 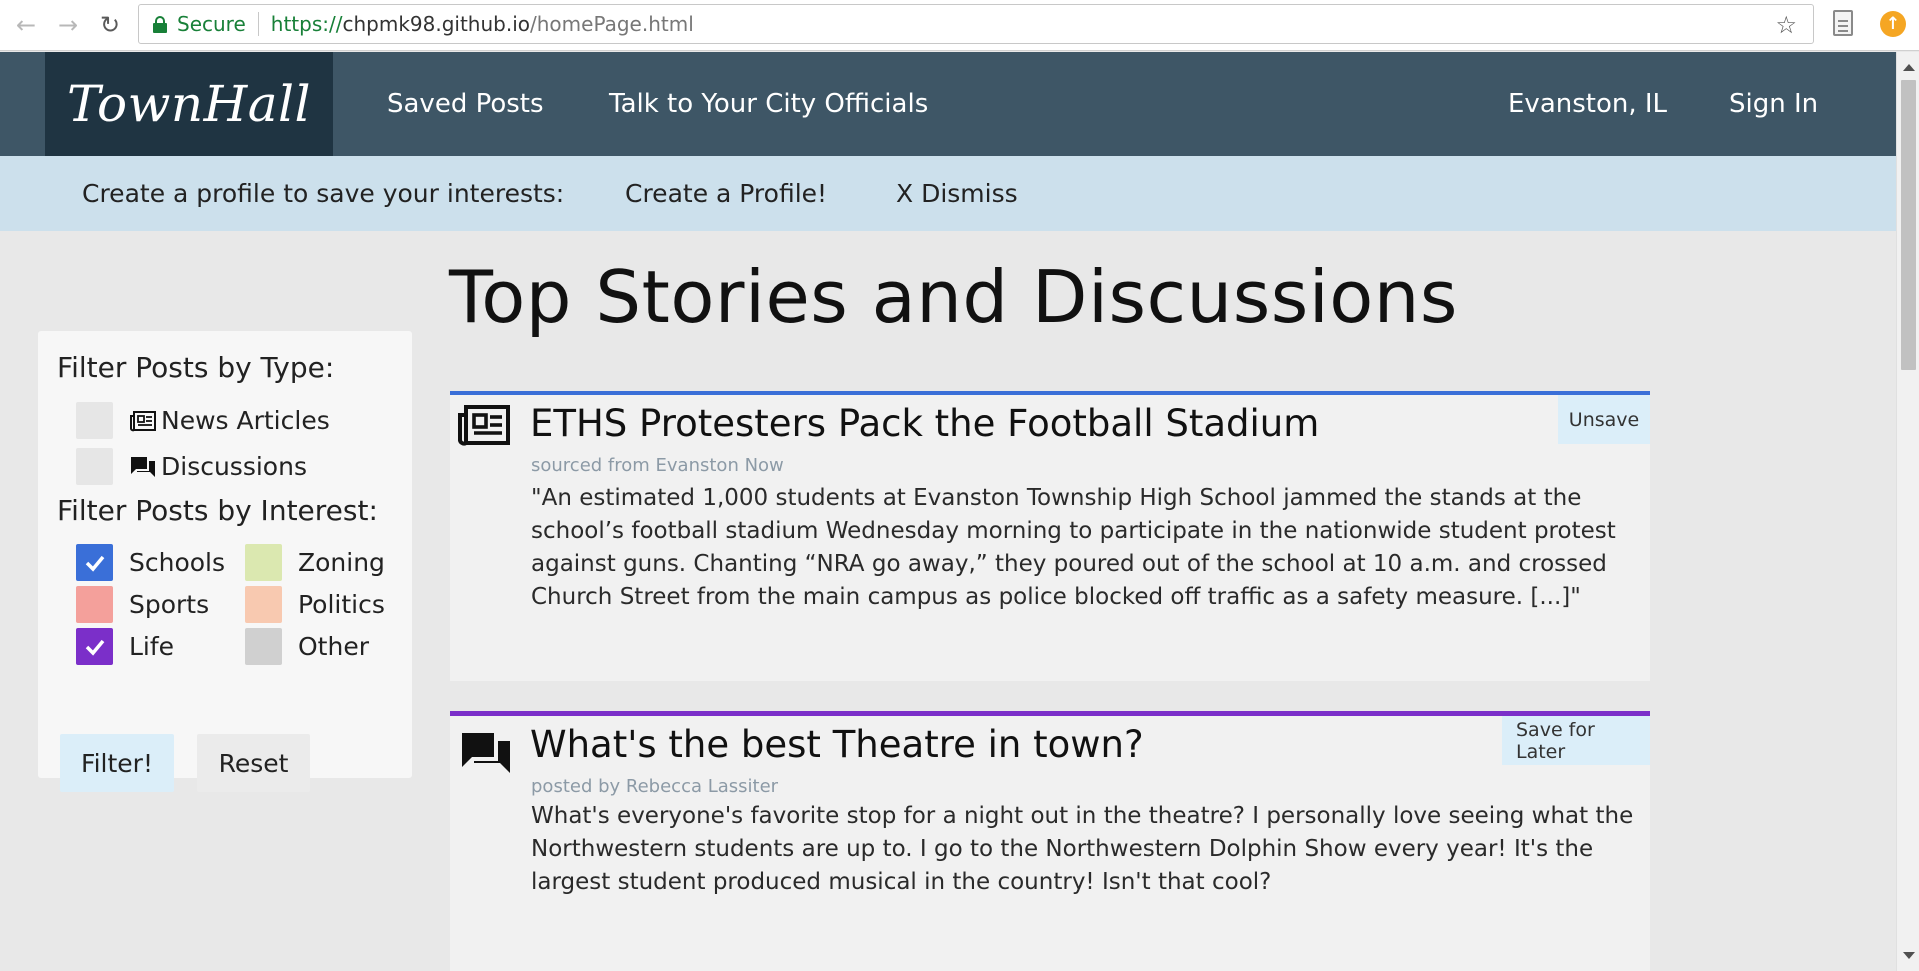 I want to click on filter-interest-title: Filter Posts by Interest:, so click(x=217, y=510).